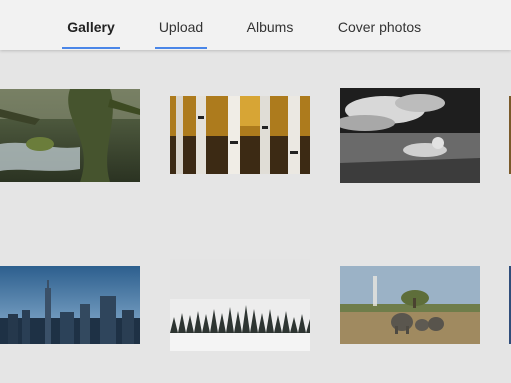  What do you see at coordinates (70, 135) in the screenshot?
I see `photo-mossy-forest` at bounding box center [70, 135].